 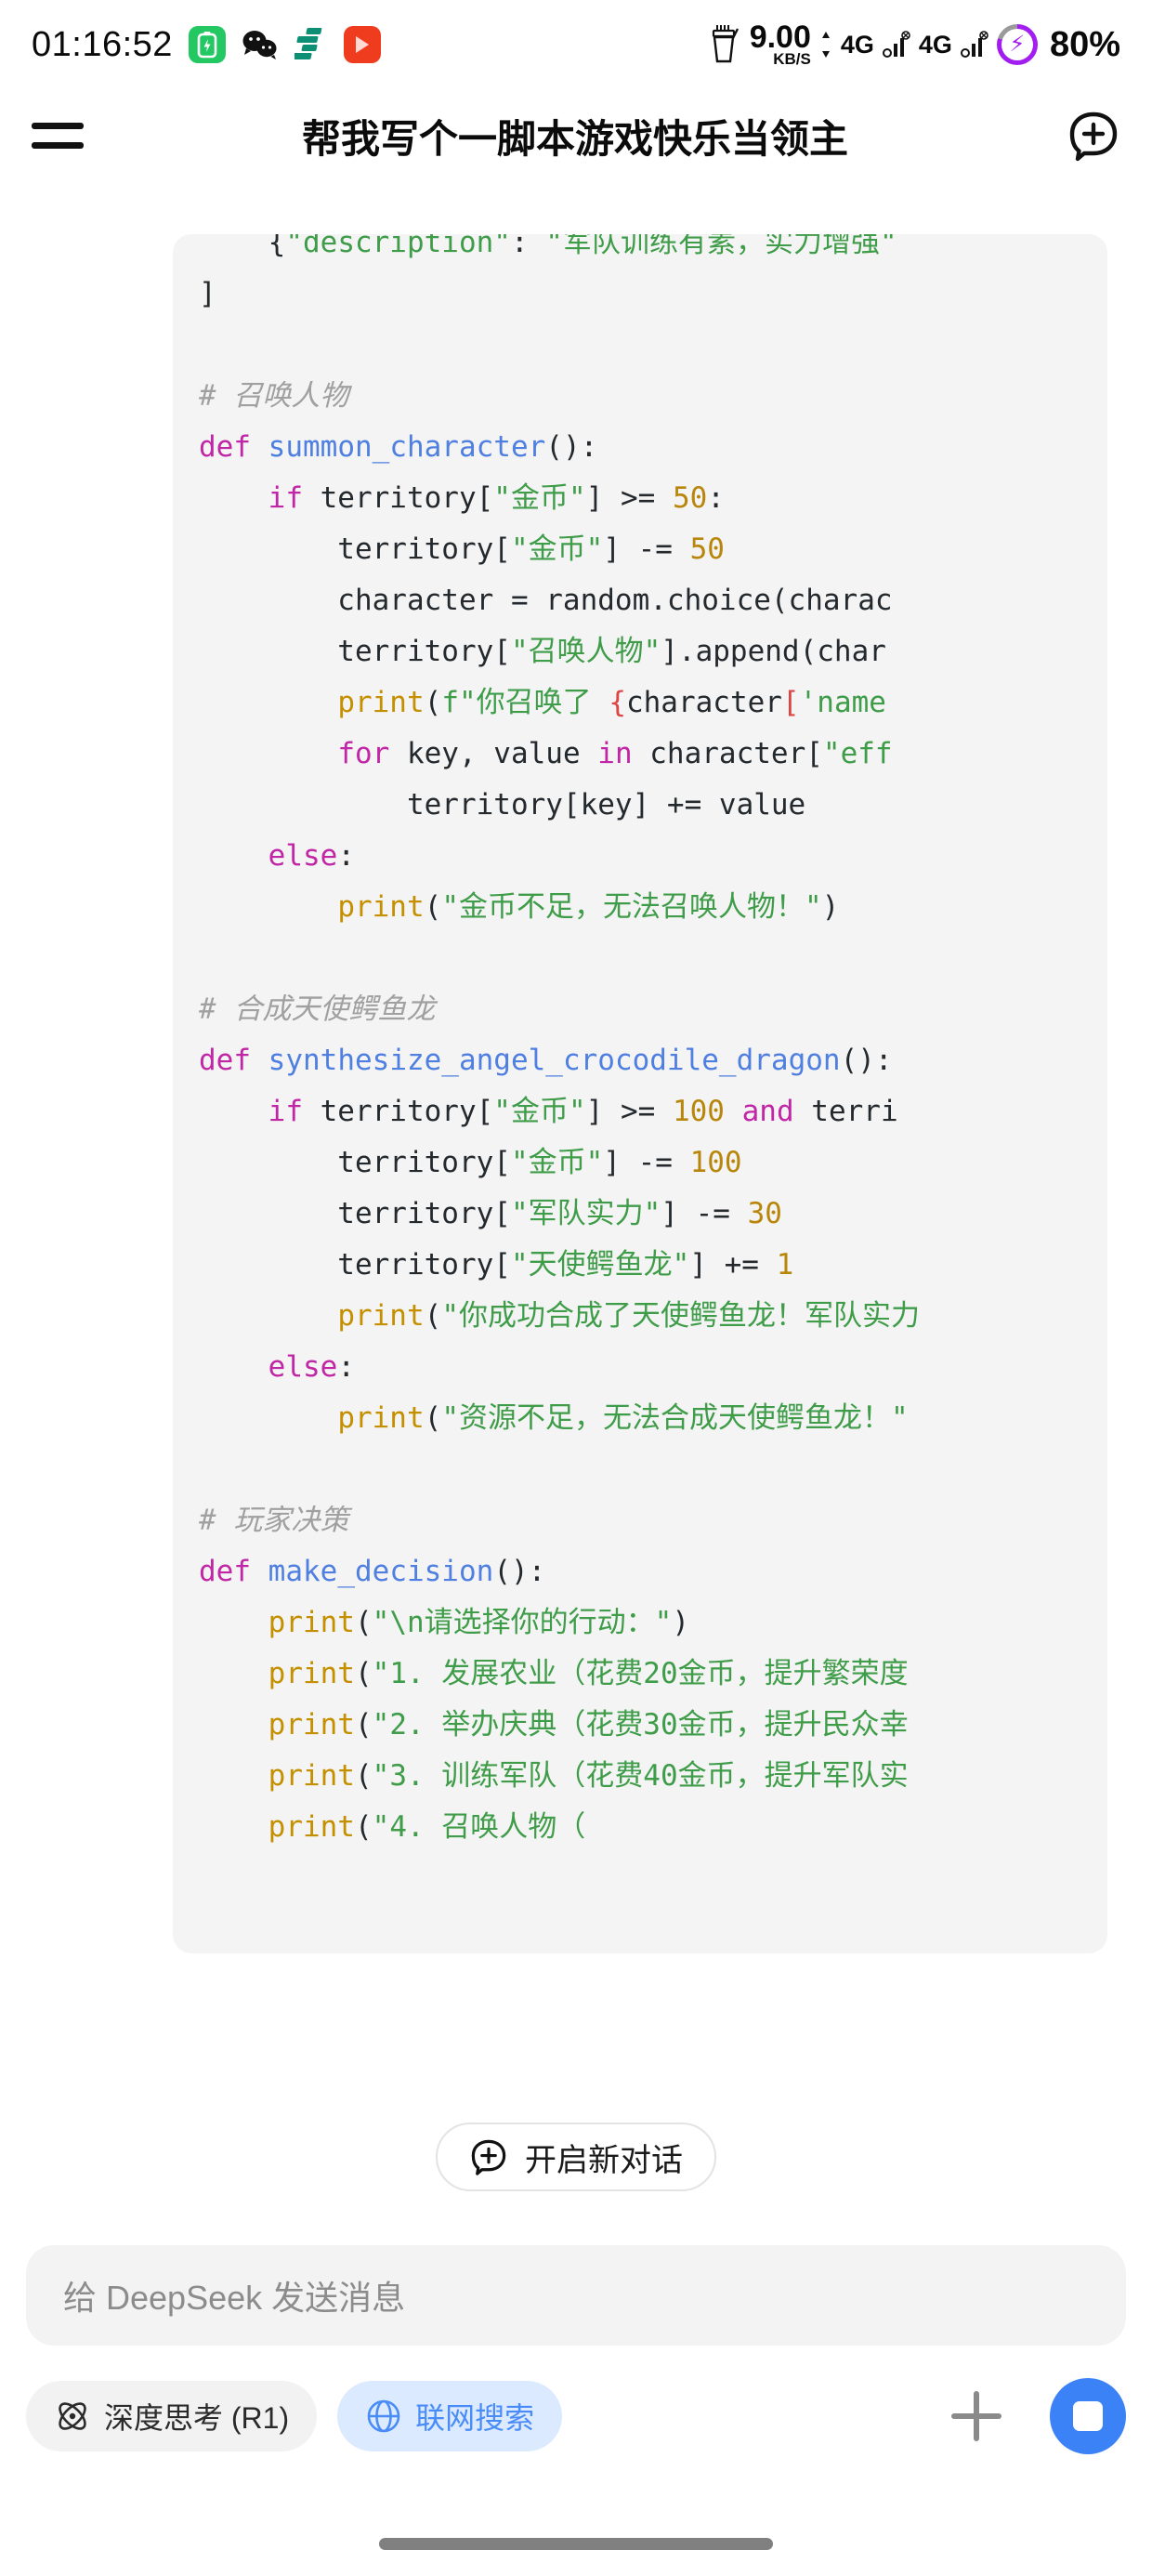 I want to click on network-speed: 9.00 KB/S, so click(x=780, y=44).